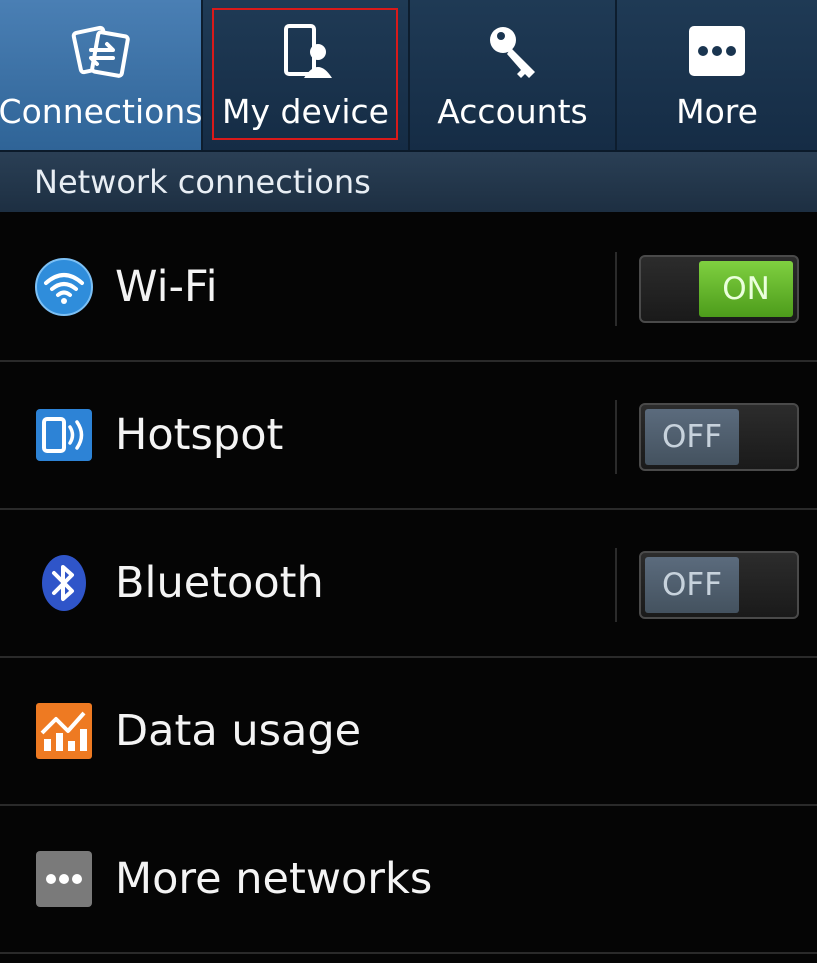  I want to click on list-item-label: Hotspot, so click(199, 435).